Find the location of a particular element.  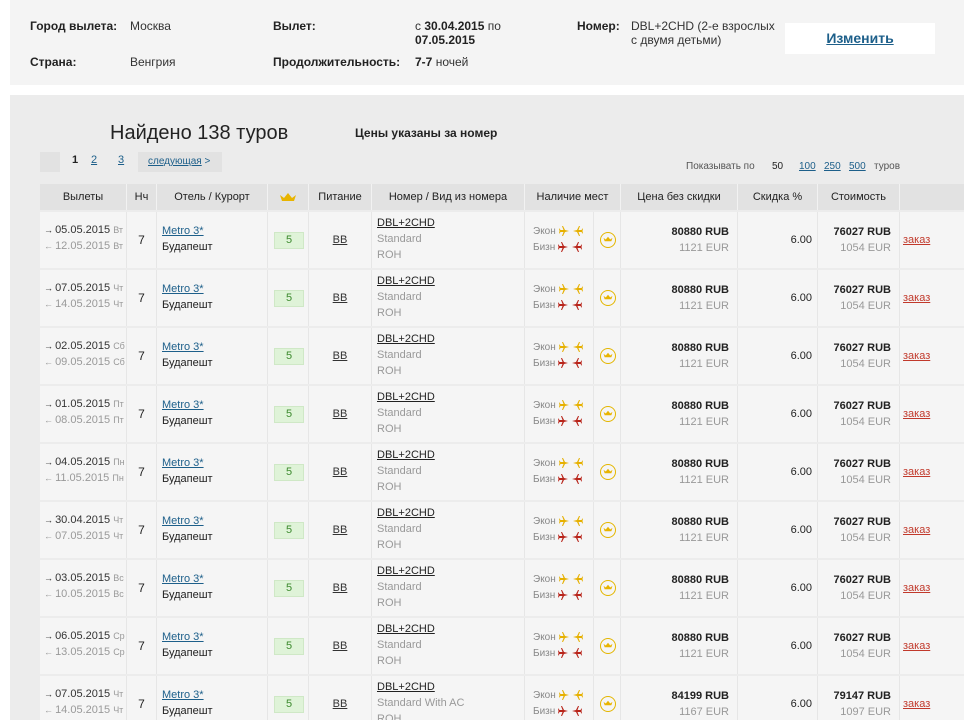

price-note: Цены указаны за номер is located at coordinates (426, 133).